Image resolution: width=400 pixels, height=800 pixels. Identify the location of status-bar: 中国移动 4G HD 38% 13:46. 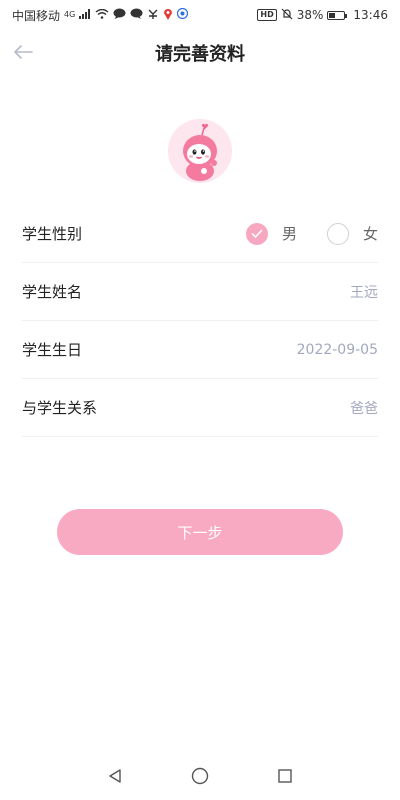
(200, 15).